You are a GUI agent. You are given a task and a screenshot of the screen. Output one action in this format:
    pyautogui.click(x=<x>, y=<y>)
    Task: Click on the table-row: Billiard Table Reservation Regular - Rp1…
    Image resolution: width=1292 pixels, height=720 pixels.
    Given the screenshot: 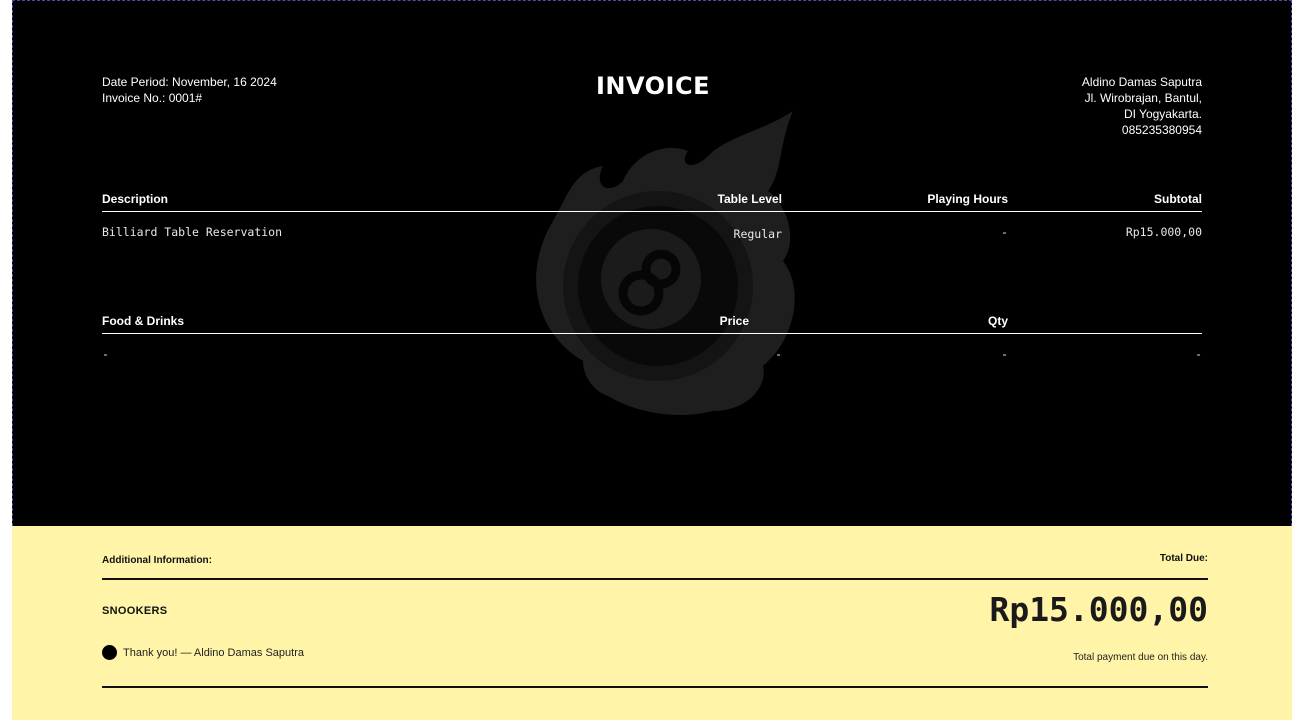 What is the action you would take?
    pyautogui.click(x=652, y=237)
    